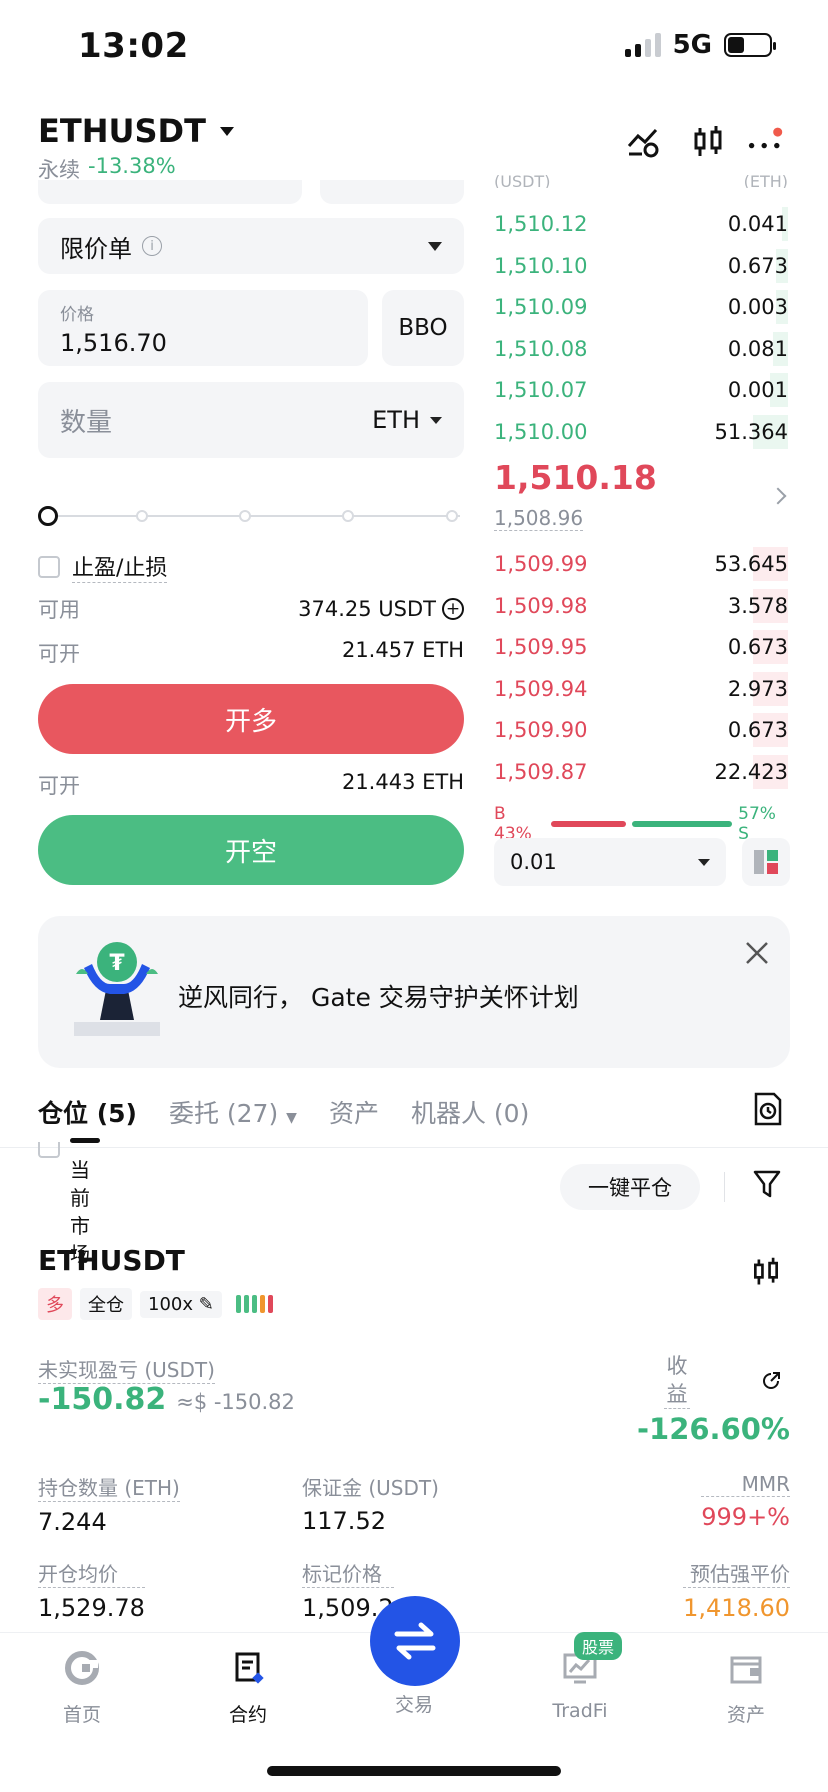 The height and width of the screenshot is (1792, 828). Describe the element at coordinates (109, 1504) in the screenshot. I see `position-size: 持仓数量 (ETH) 7.244` at that location.